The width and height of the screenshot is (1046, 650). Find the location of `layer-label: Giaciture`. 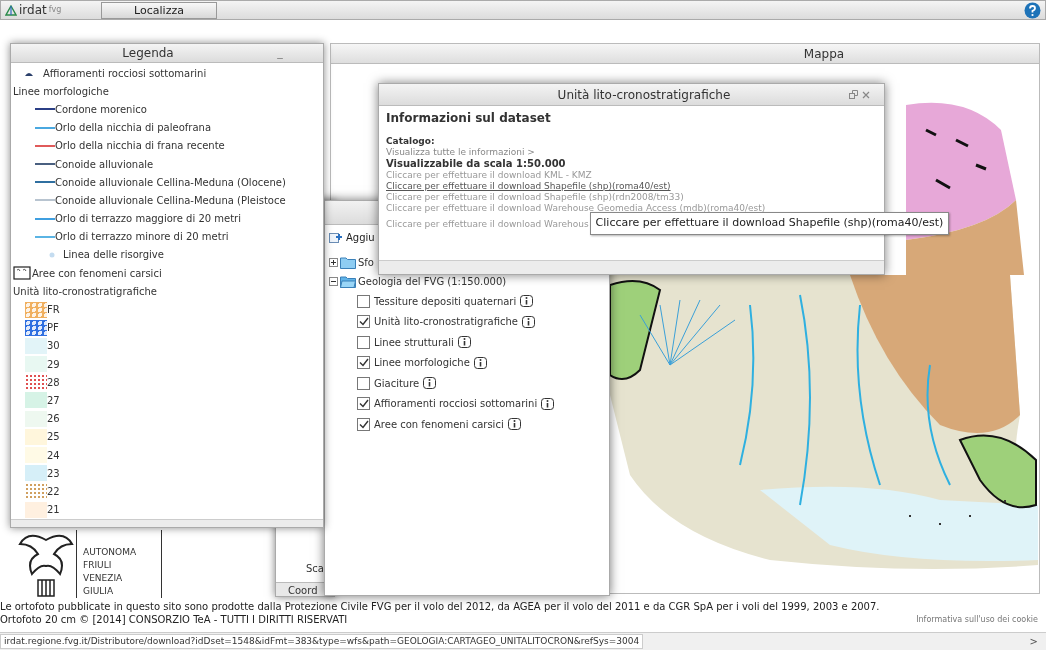

layer-label: Giaciture is located at coordinates (397, 383).